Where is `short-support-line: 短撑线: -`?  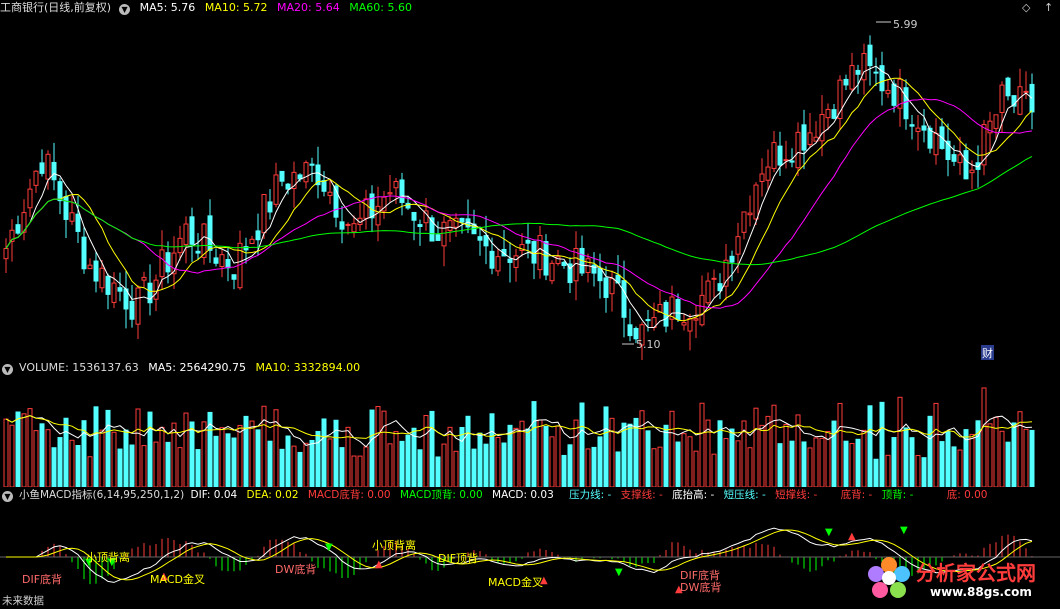
short-support-line: 短撑线: - is located at coordinates (796, 495).